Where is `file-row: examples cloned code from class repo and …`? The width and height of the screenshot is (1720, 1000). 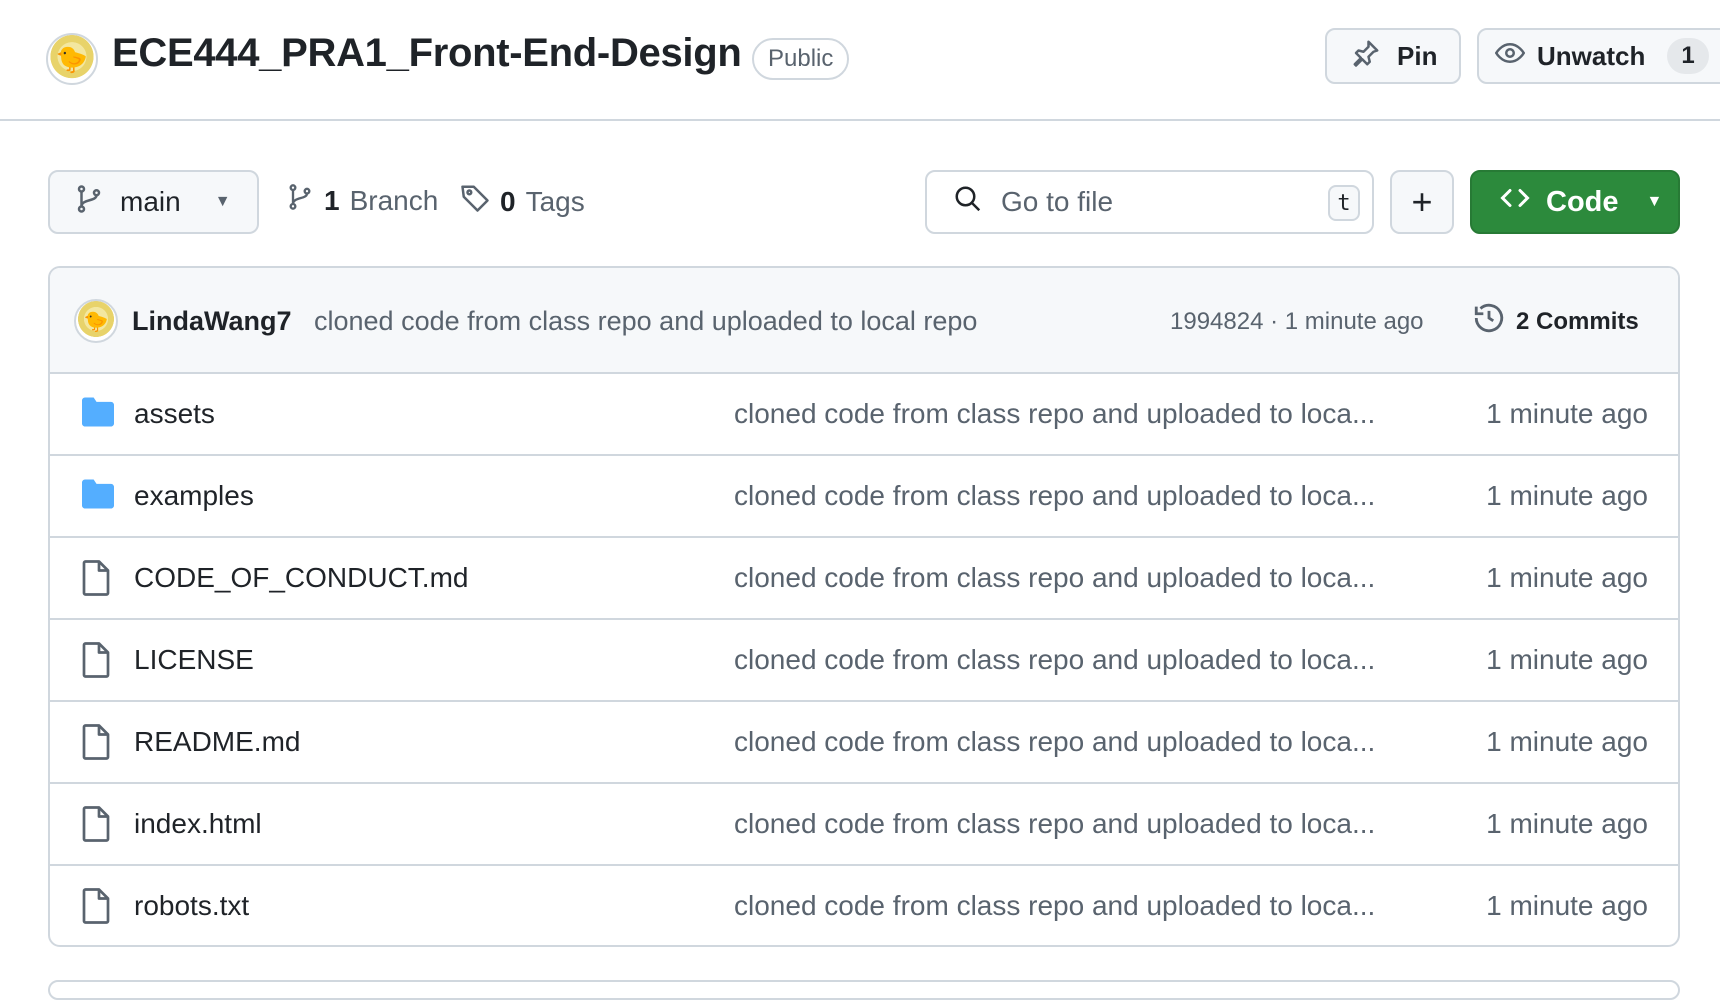 file-row: examples cloned code from class repo and … is located at coordinates (864, 497).